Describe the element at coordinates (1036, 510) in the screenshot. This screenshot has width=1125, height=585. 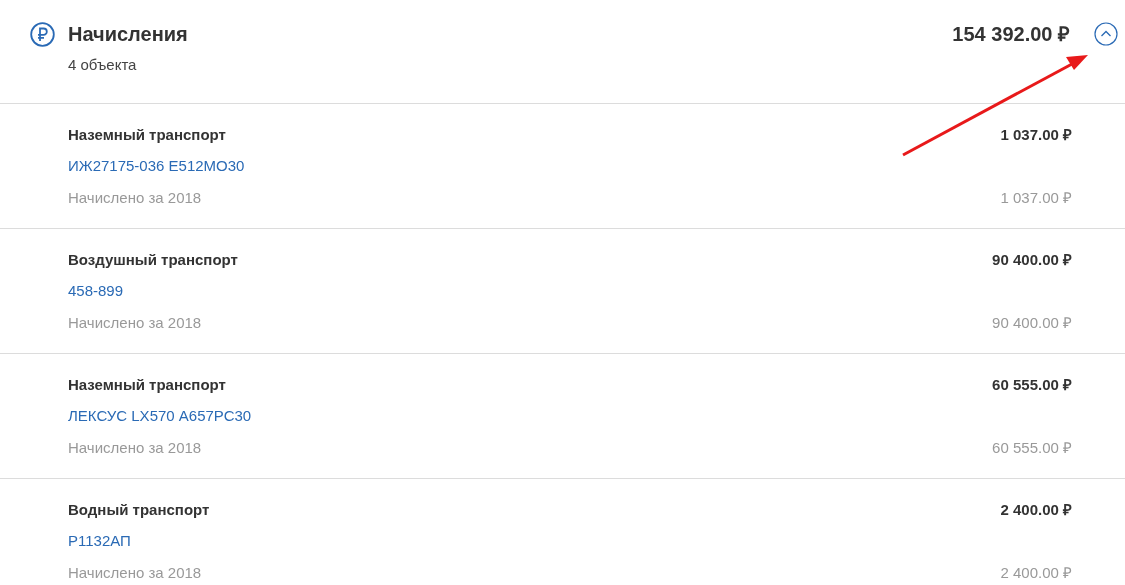
I see `amount: 2 400.00 ₽` at that location.